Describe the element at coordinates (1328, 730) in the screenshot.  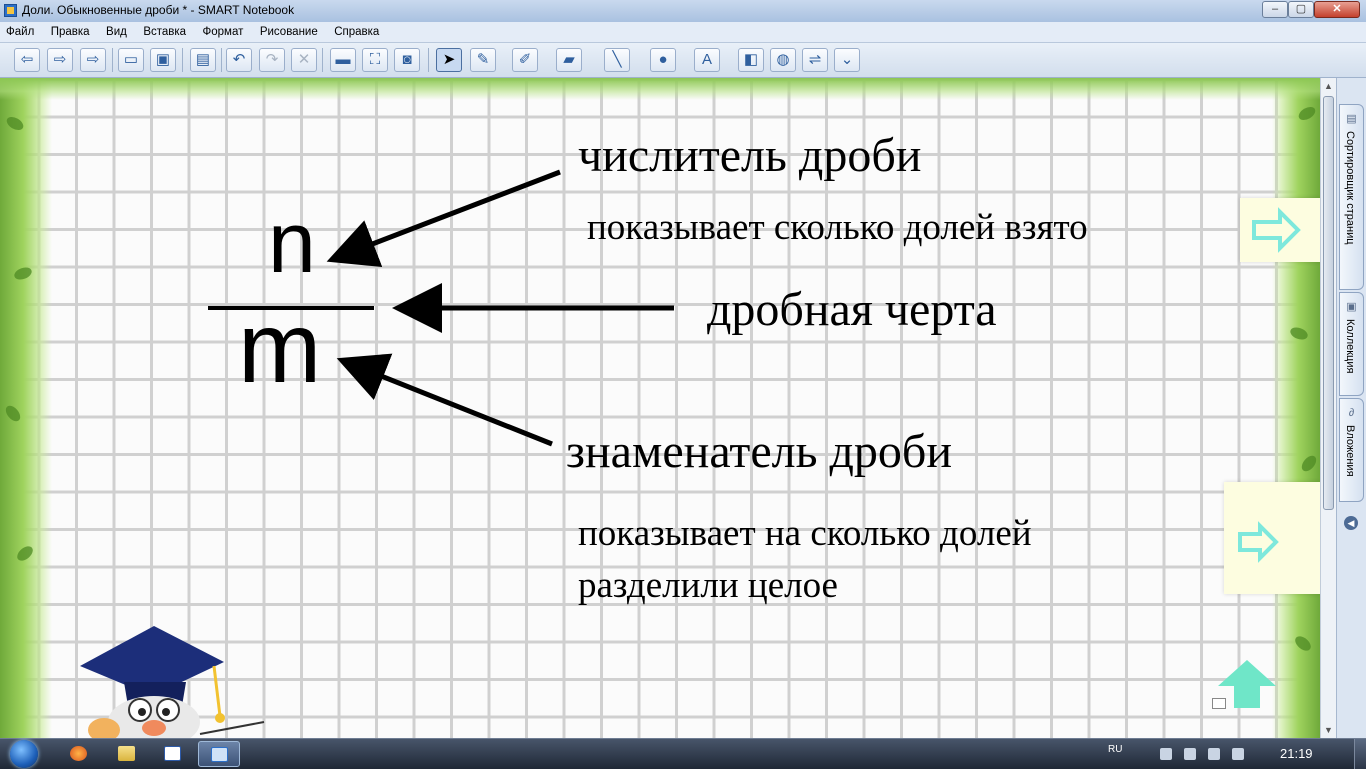
I see `scroll-down-arrow-icon: ▼` at that location.